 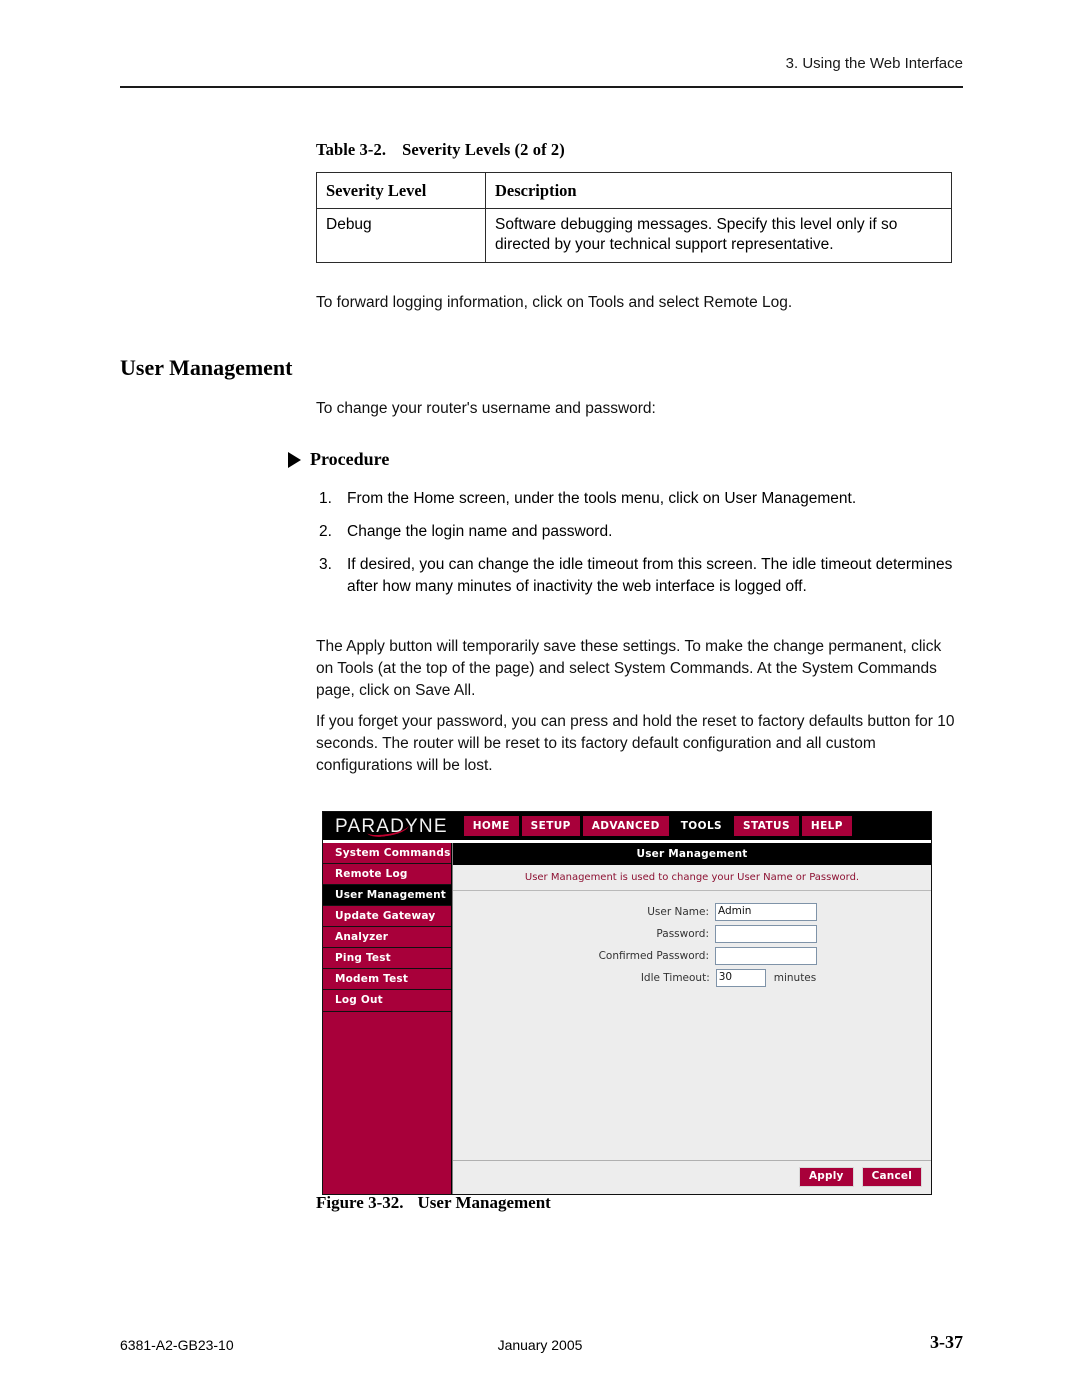 I want to click on paradyne-logo-text: PARADYNE, so click(x=391, y=826).